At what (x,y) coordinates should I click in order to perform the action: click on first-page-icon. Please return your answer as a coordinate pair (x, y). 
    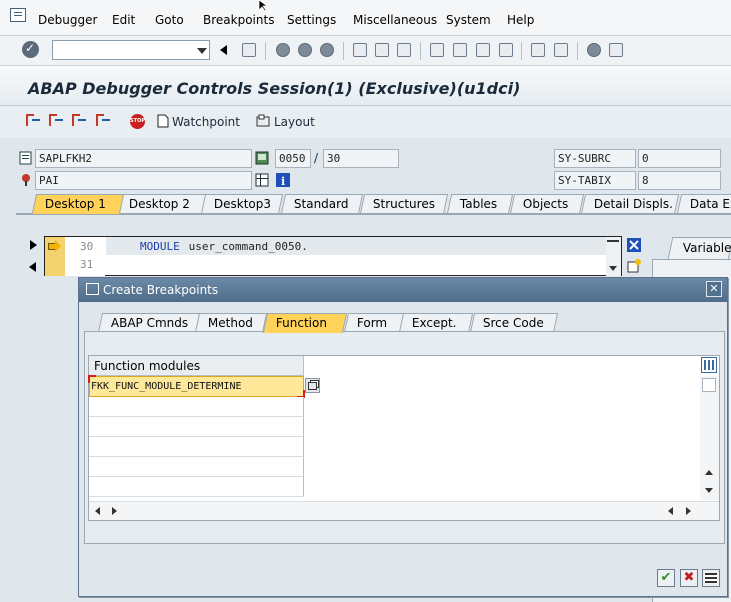
    Looking at the image, I should click on (437, 50).